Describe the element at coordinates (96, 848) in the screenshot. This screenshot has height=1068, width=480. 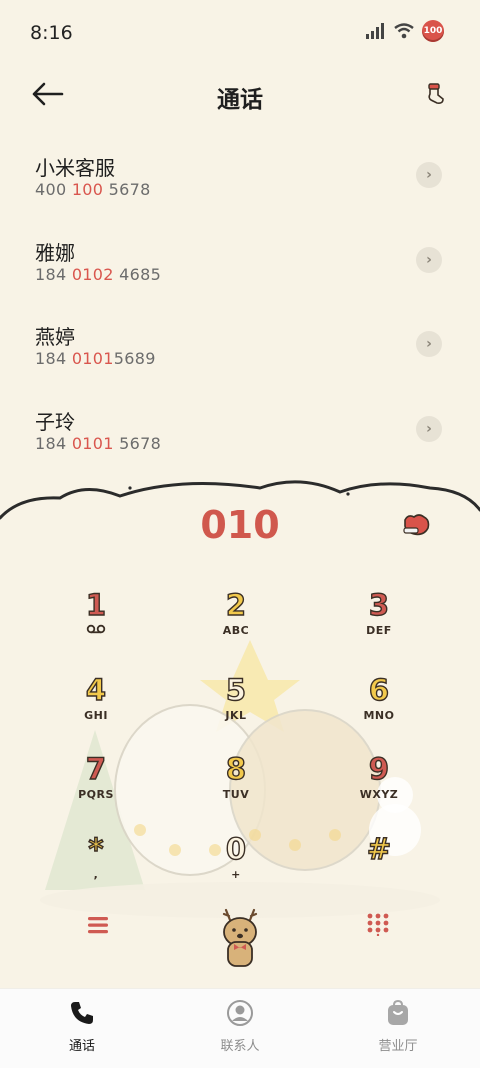
I see `key-digit: *` at that location.